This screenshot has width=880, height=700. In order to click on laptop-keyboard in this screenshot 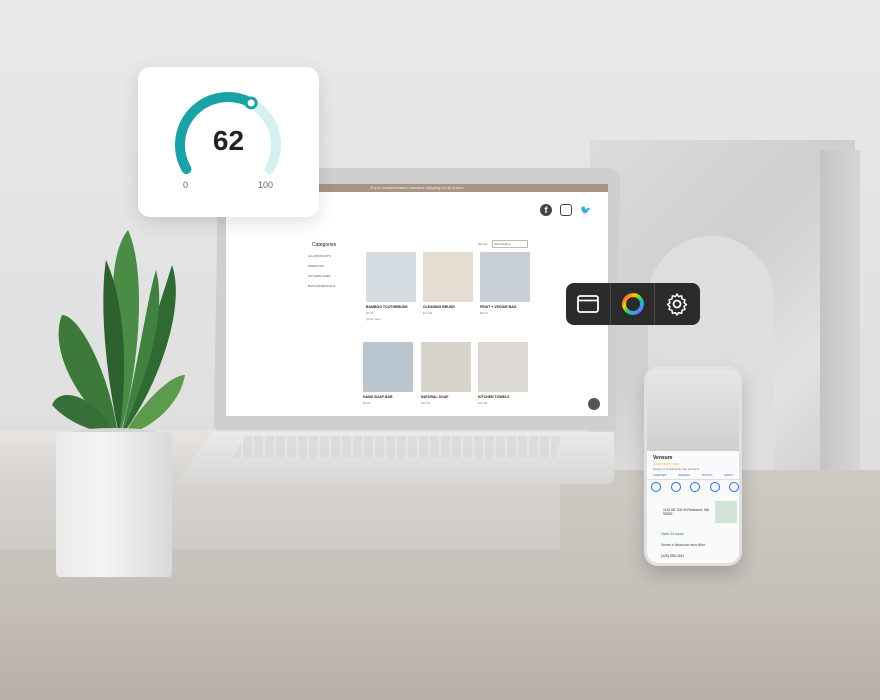, I will do `click(397, 447)`.